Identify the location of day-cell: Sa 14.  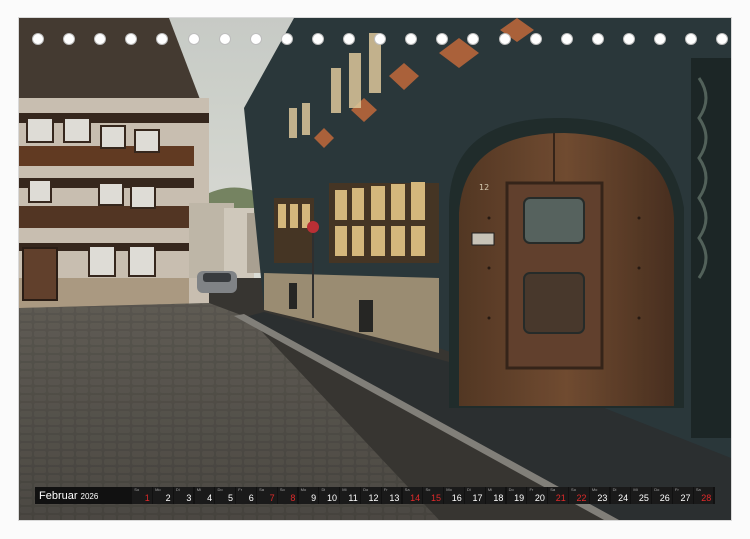
(412, 495).